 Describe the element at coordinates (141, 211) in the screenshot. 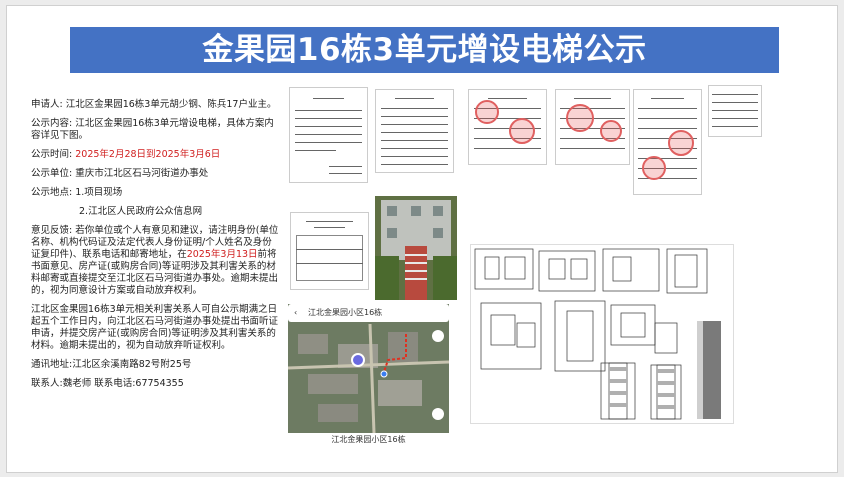

I see `location-line-2: 2.江北区人民政府公众信息网` at that location.